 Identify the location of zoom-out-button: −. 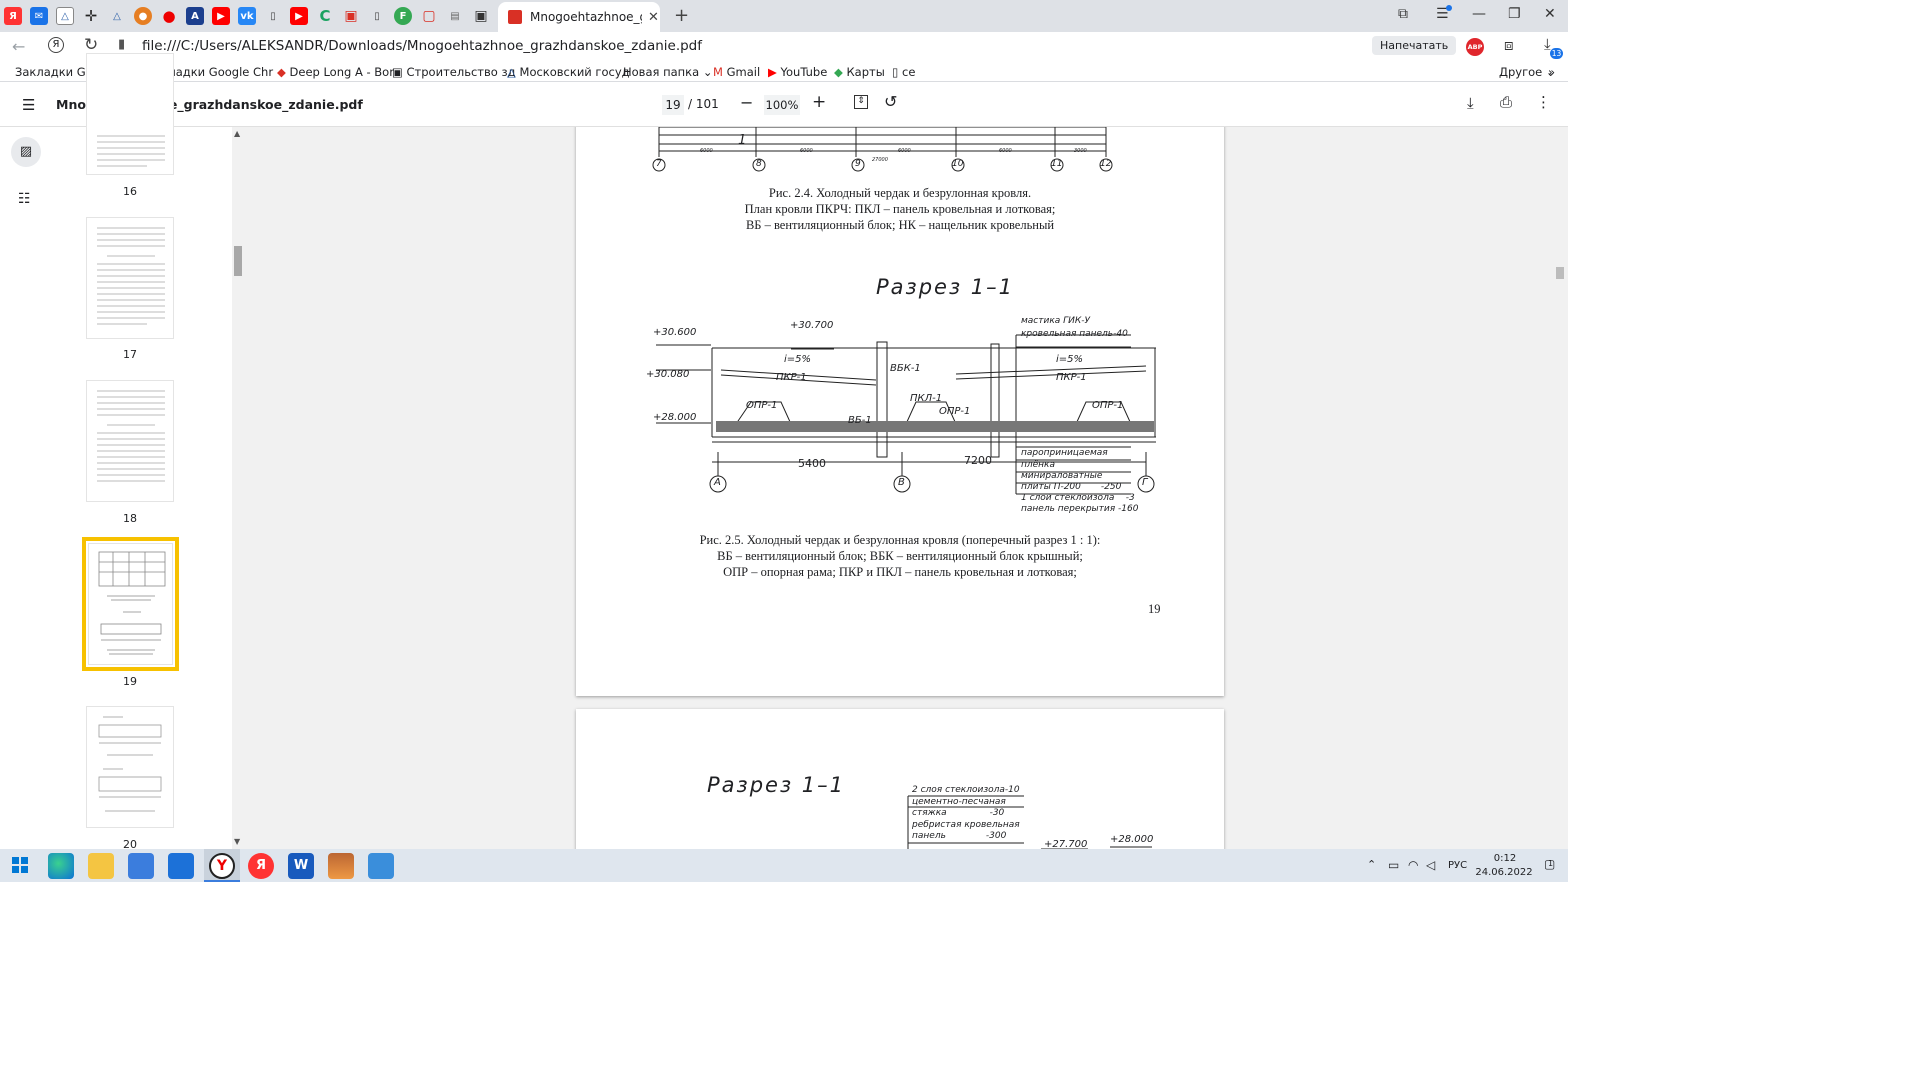
(746, 102).